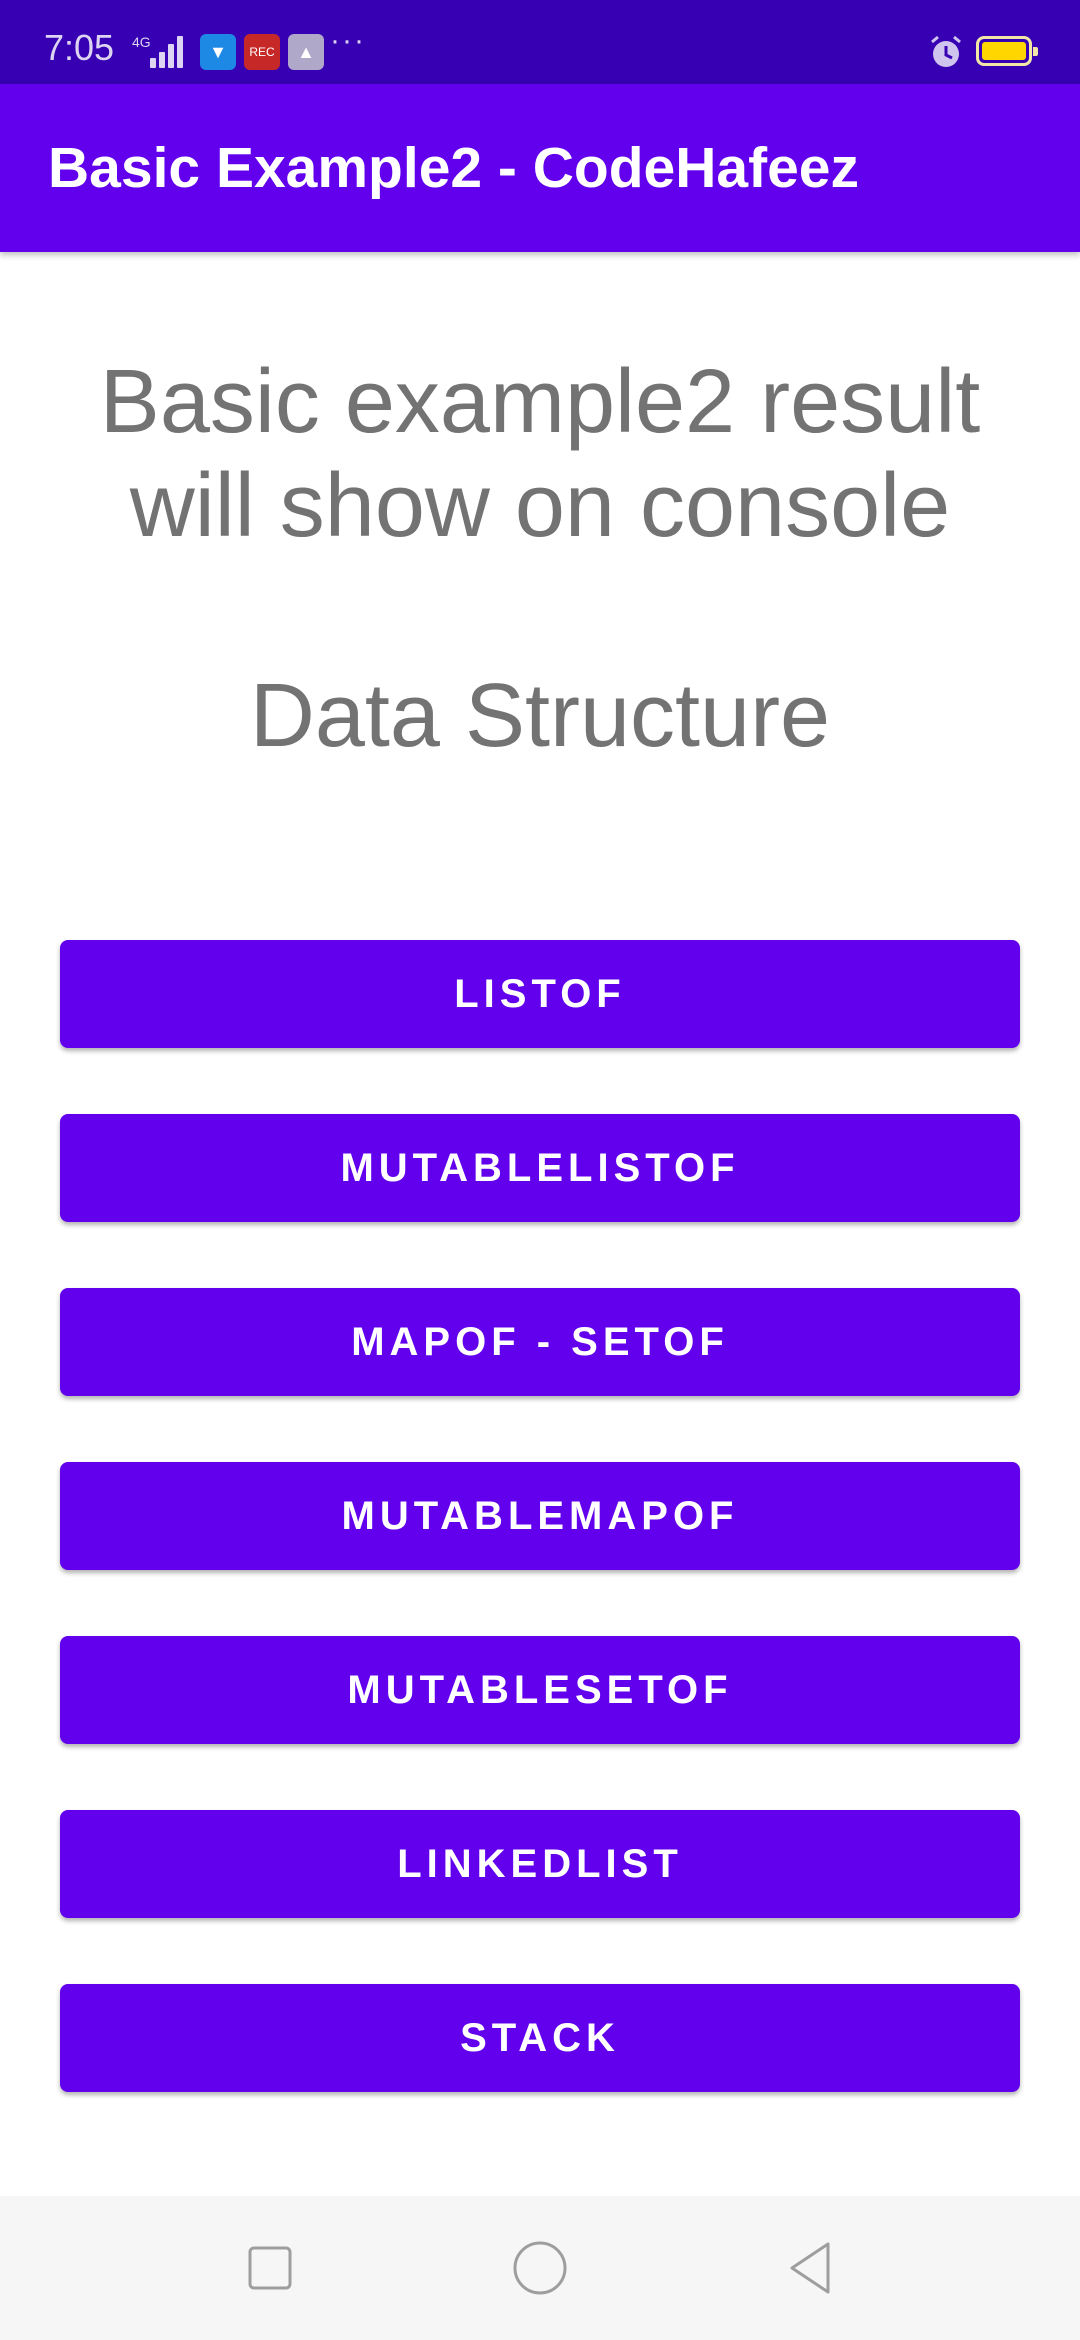 The width and height of the screenshot is (1080, 2340). I want to click on stack-button: STACK, so click(540, 2038).